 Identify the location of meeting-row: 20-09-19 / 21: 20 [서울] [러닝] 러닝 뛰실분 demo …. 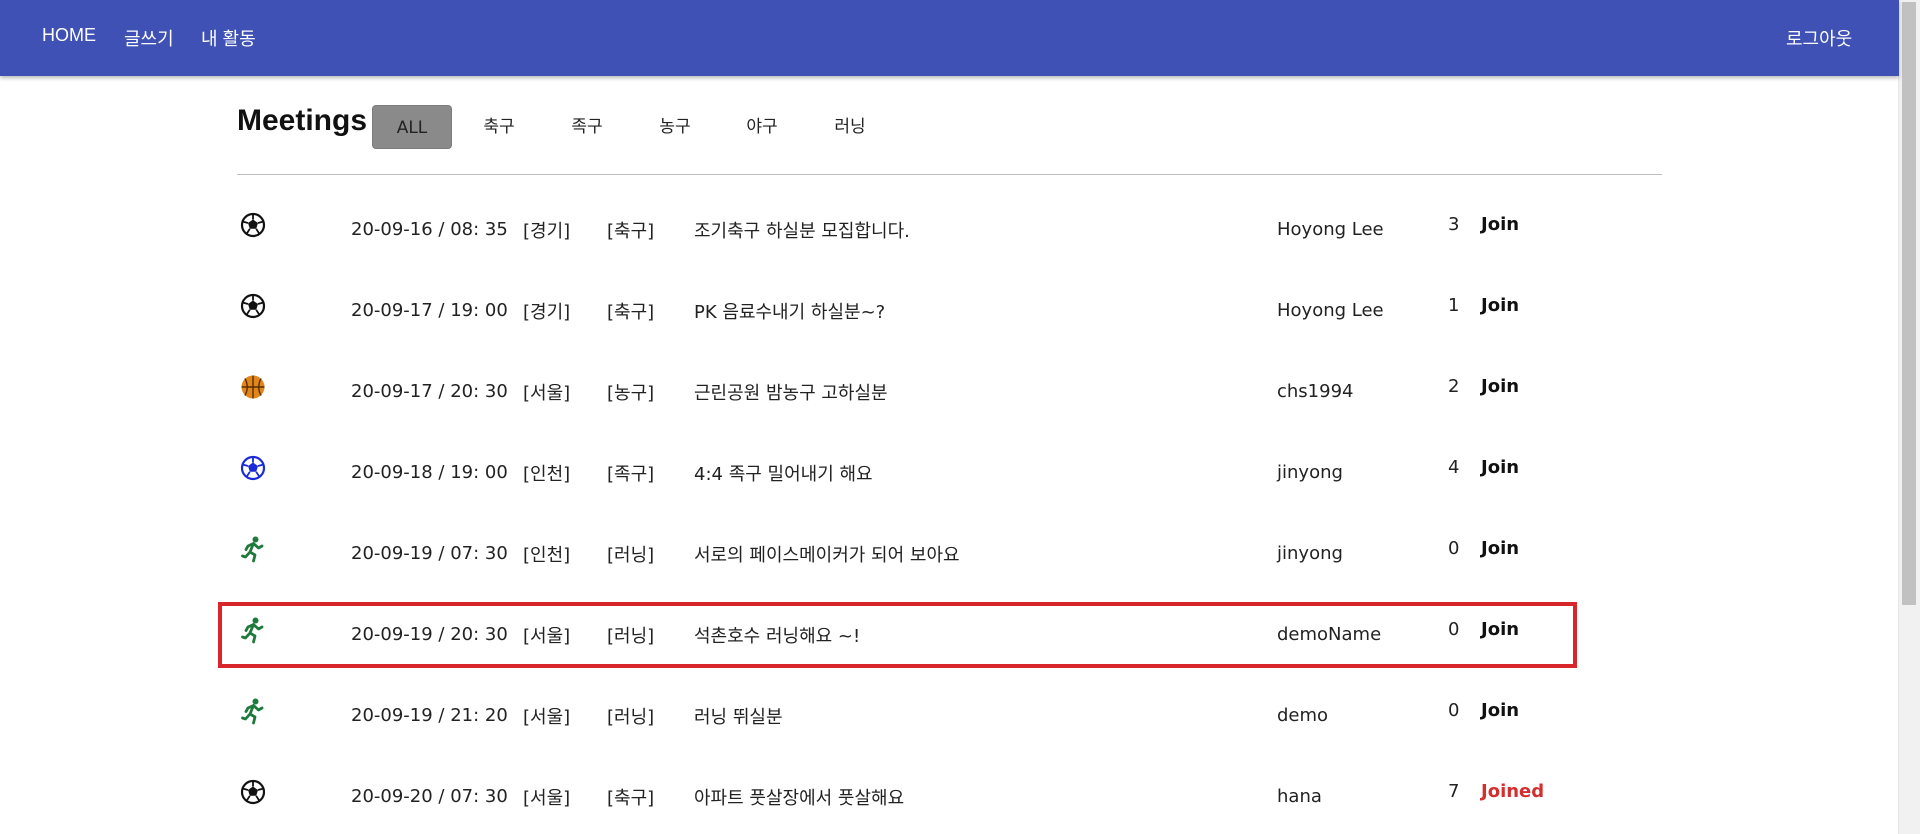
(897, 716).